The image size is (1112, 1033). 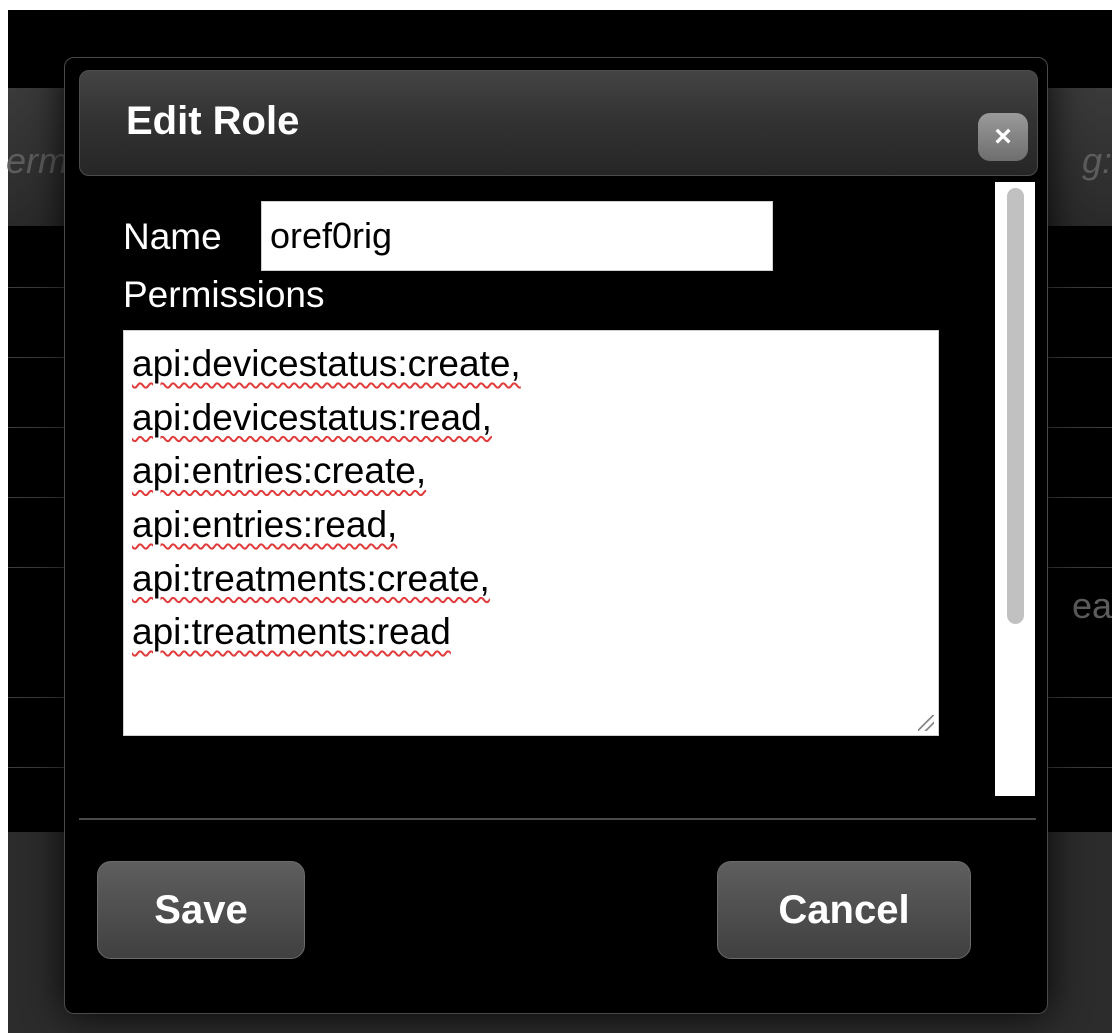 I want to click on permission-line: api:devicestatus:create,, so click(x=326, y=363).